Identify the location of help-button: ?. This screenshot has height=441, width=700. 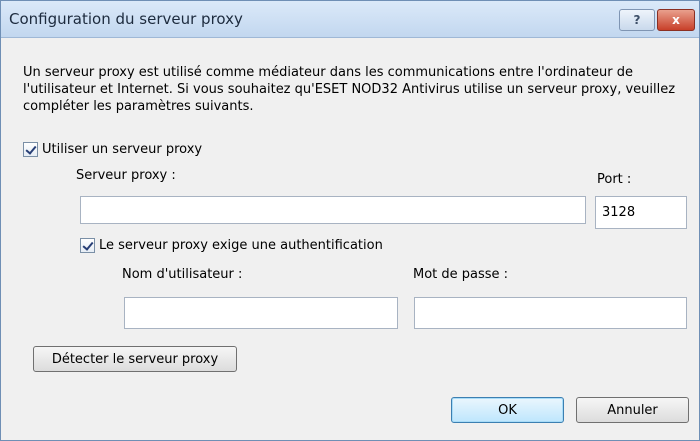
(637, 20).